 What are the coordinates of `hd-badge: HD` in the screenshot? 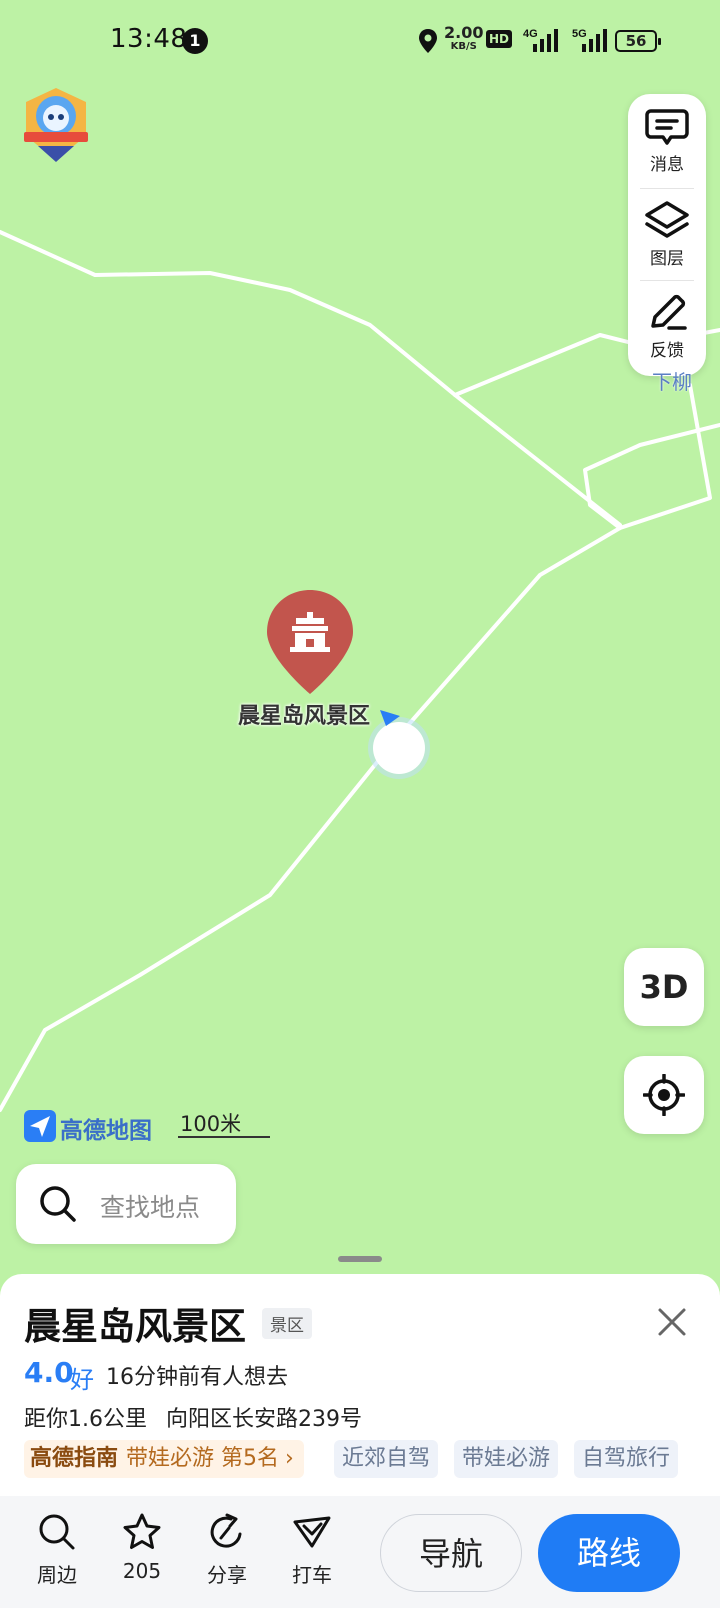 It's located at (499, 39).